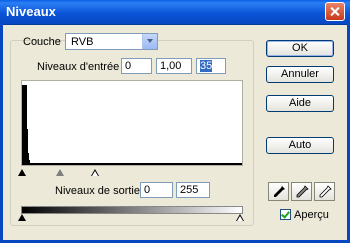 This screenshot has width=350, height=243. I want to click on output-white-field: 255, so click(193, 190).